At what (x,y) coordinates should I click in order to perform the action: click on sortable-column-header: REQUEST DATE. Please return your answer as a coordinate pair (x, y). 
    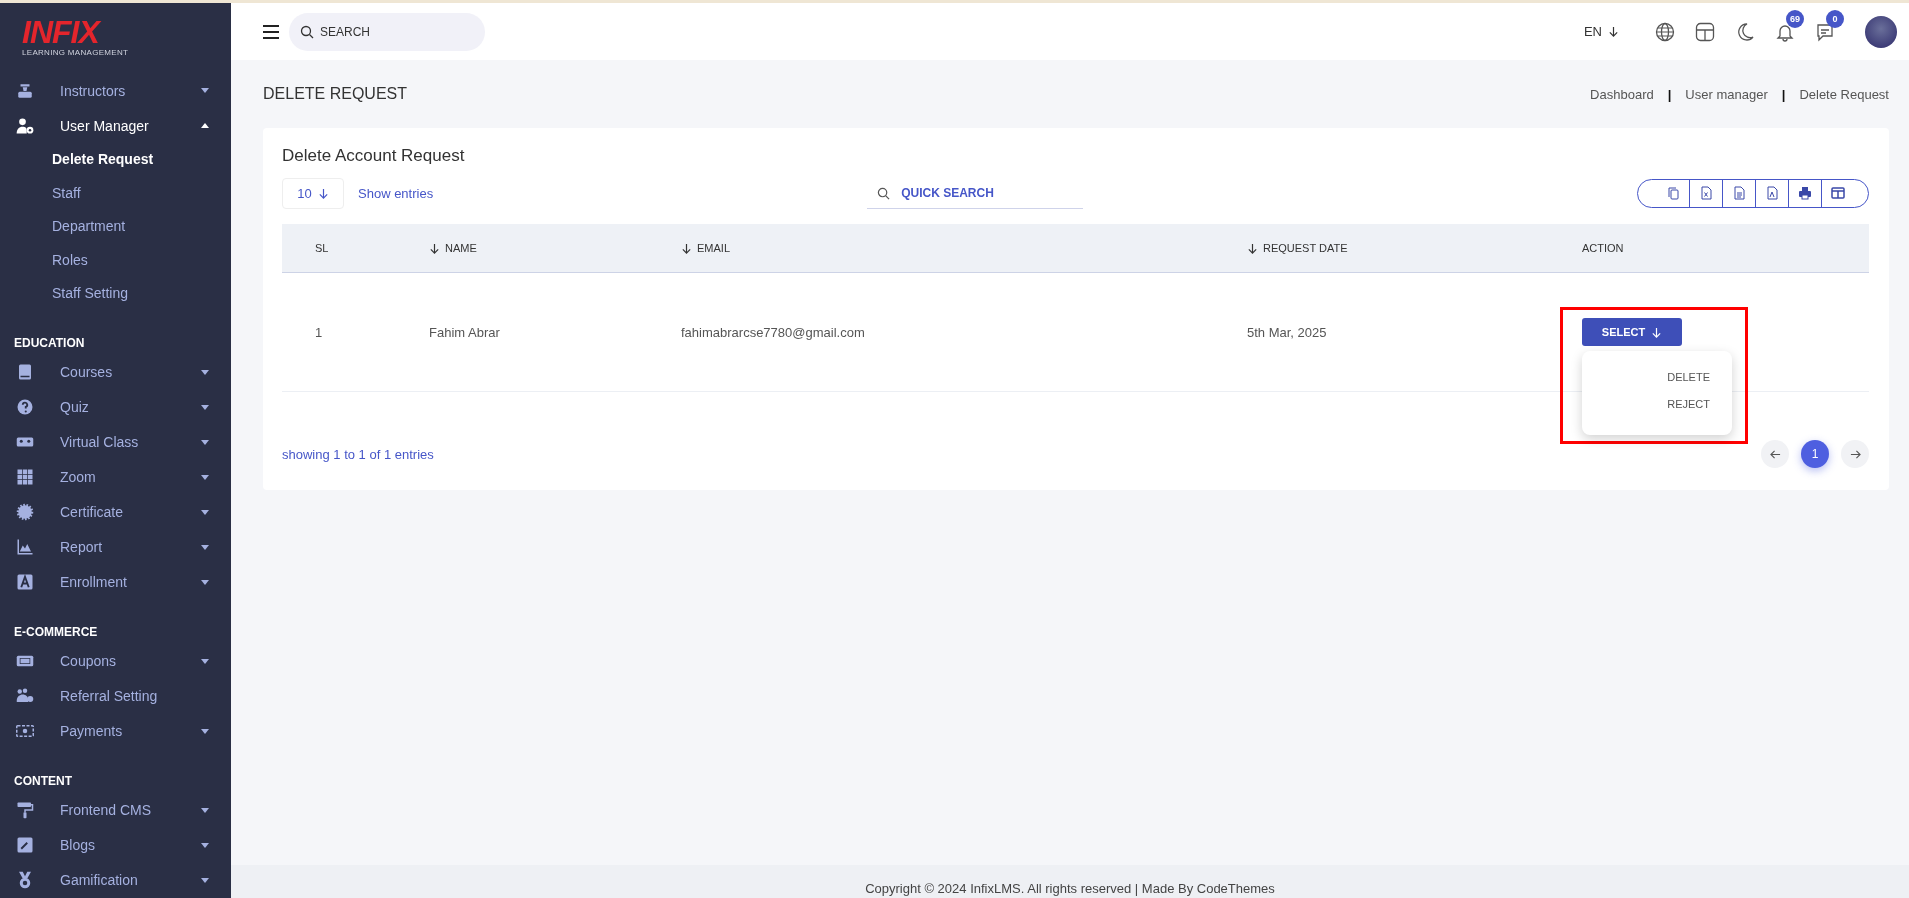
    Looking at the image, I should click on (1297, 248).